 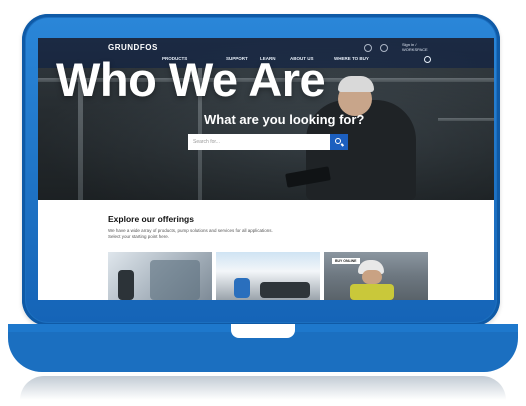 I want to click on user-icon, so click(x=384, y=48).